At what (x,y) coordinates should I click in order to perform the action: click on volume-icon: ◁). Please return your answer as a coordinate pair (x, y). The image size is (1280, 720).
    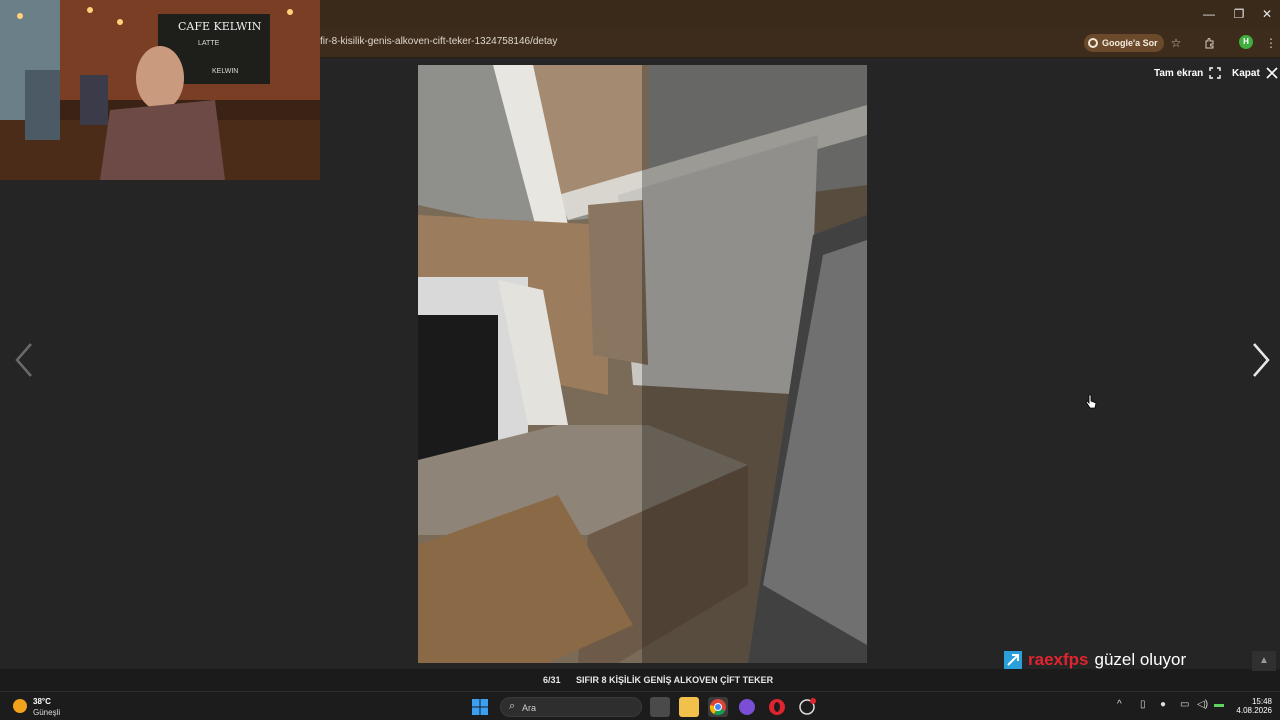
    Looking at the image, I should click on (1202, 704).